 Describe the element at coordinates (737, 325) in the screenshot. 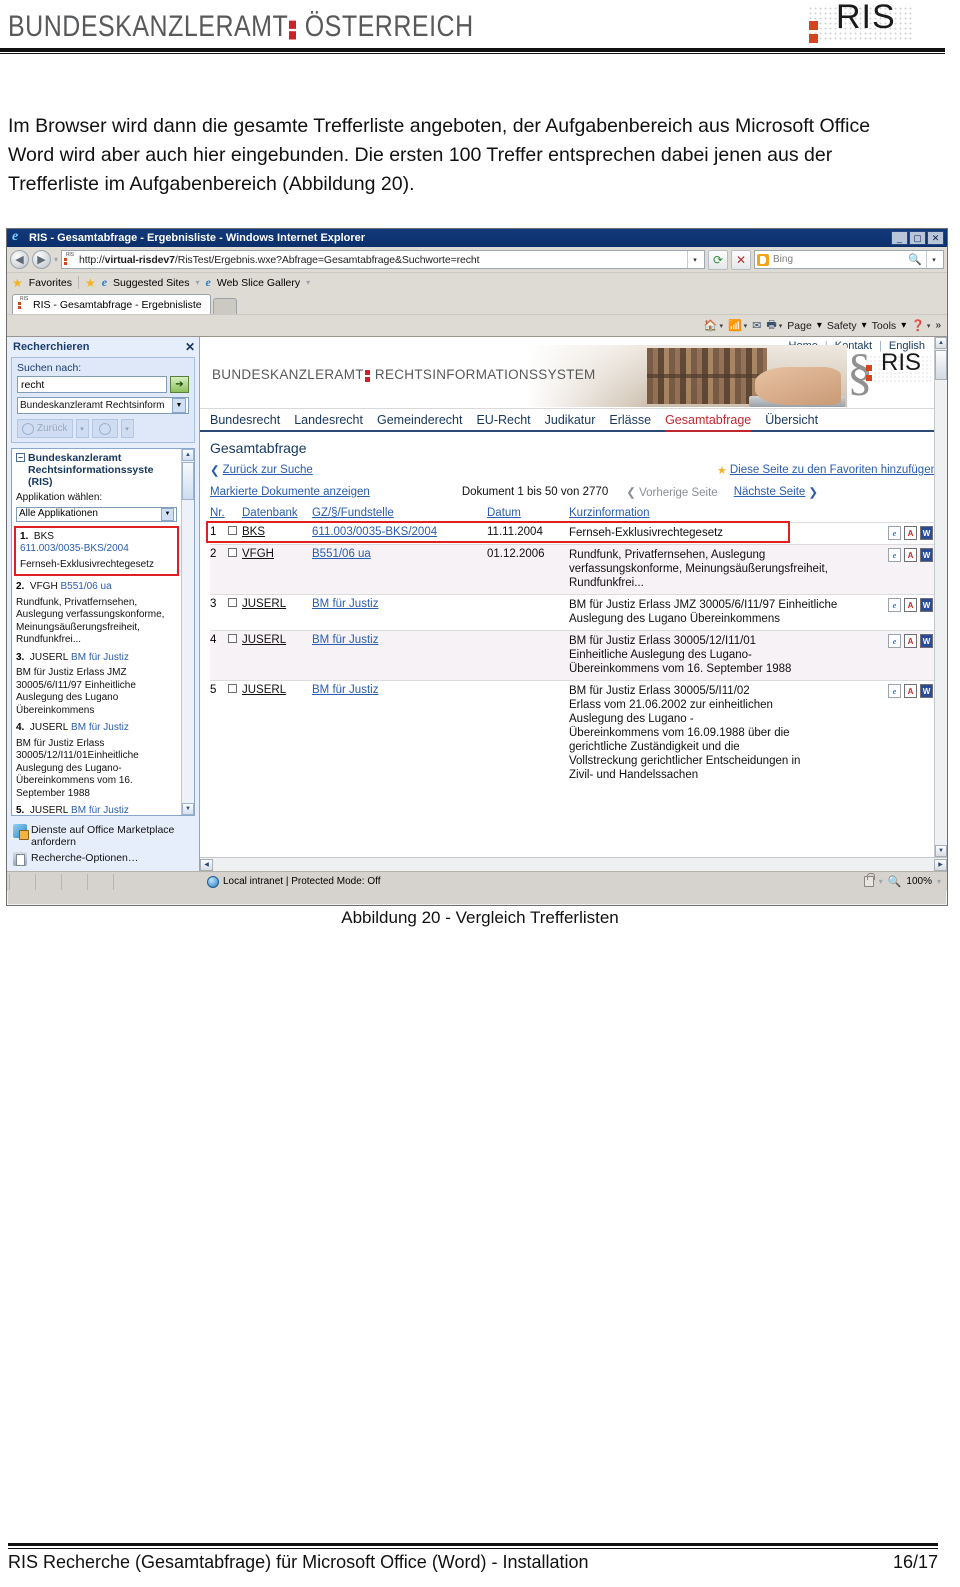

I see `feeds-icon: 📶 ▾` at that location.